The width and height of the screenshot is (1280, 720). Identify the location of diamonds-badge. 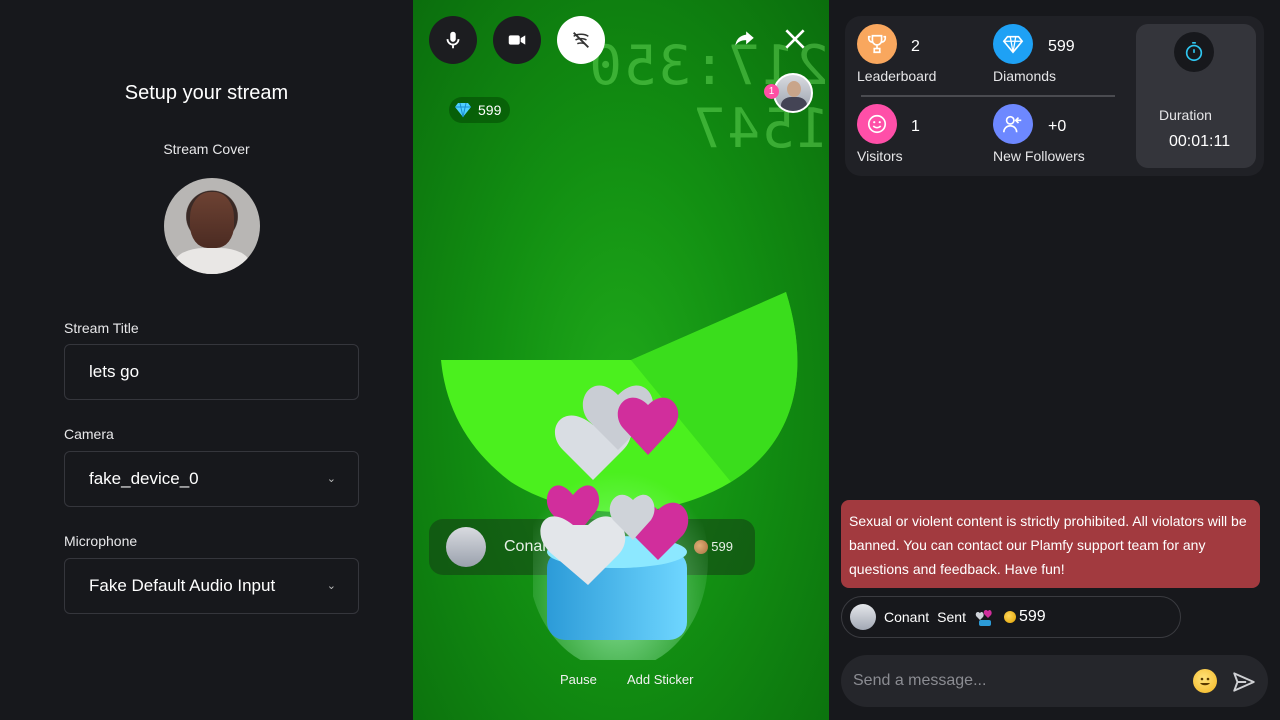
(1013, 44).